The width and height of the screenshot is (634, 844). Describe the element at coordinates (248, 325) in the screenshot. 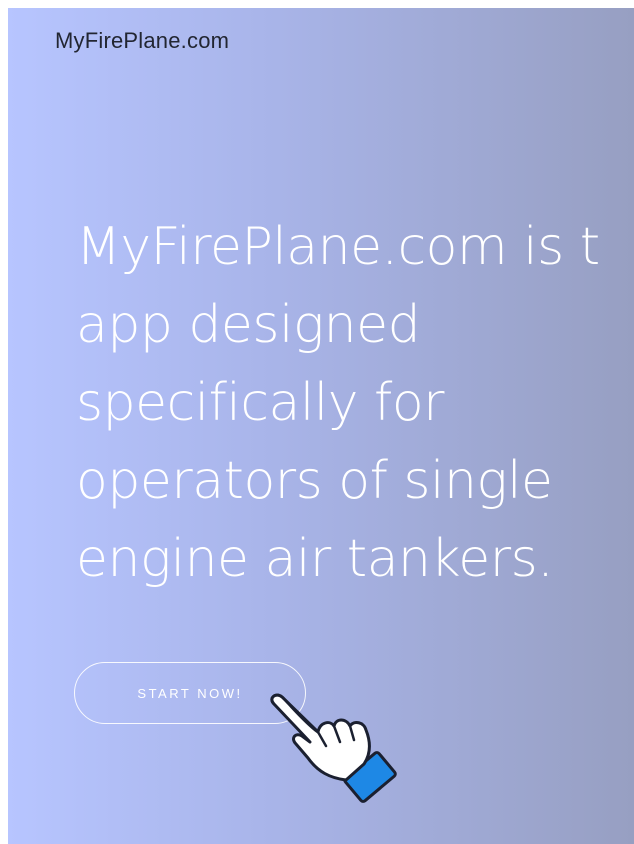

I see `headline-line: app designed` at that location.